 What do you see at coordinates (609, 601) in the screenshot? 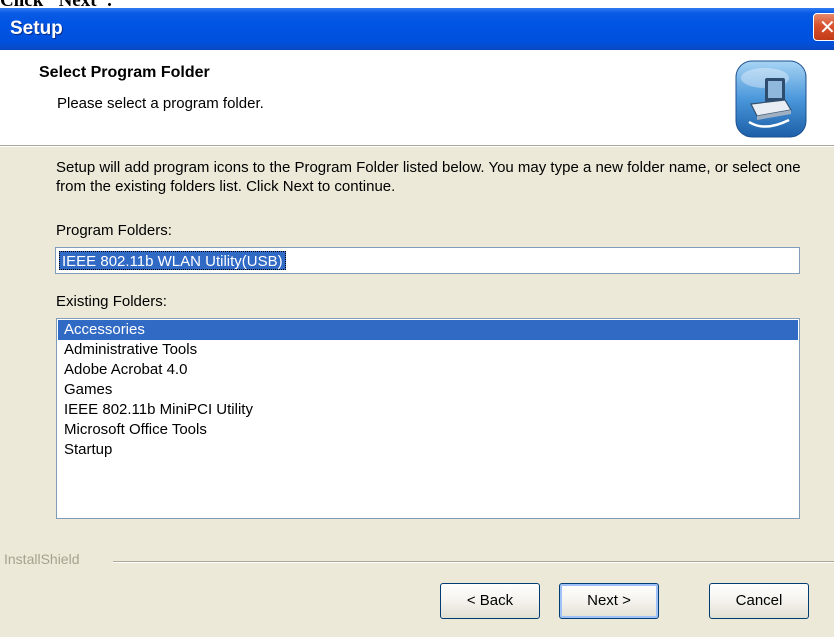
I see `next-button: Next >` at bounding box center [609, 601].